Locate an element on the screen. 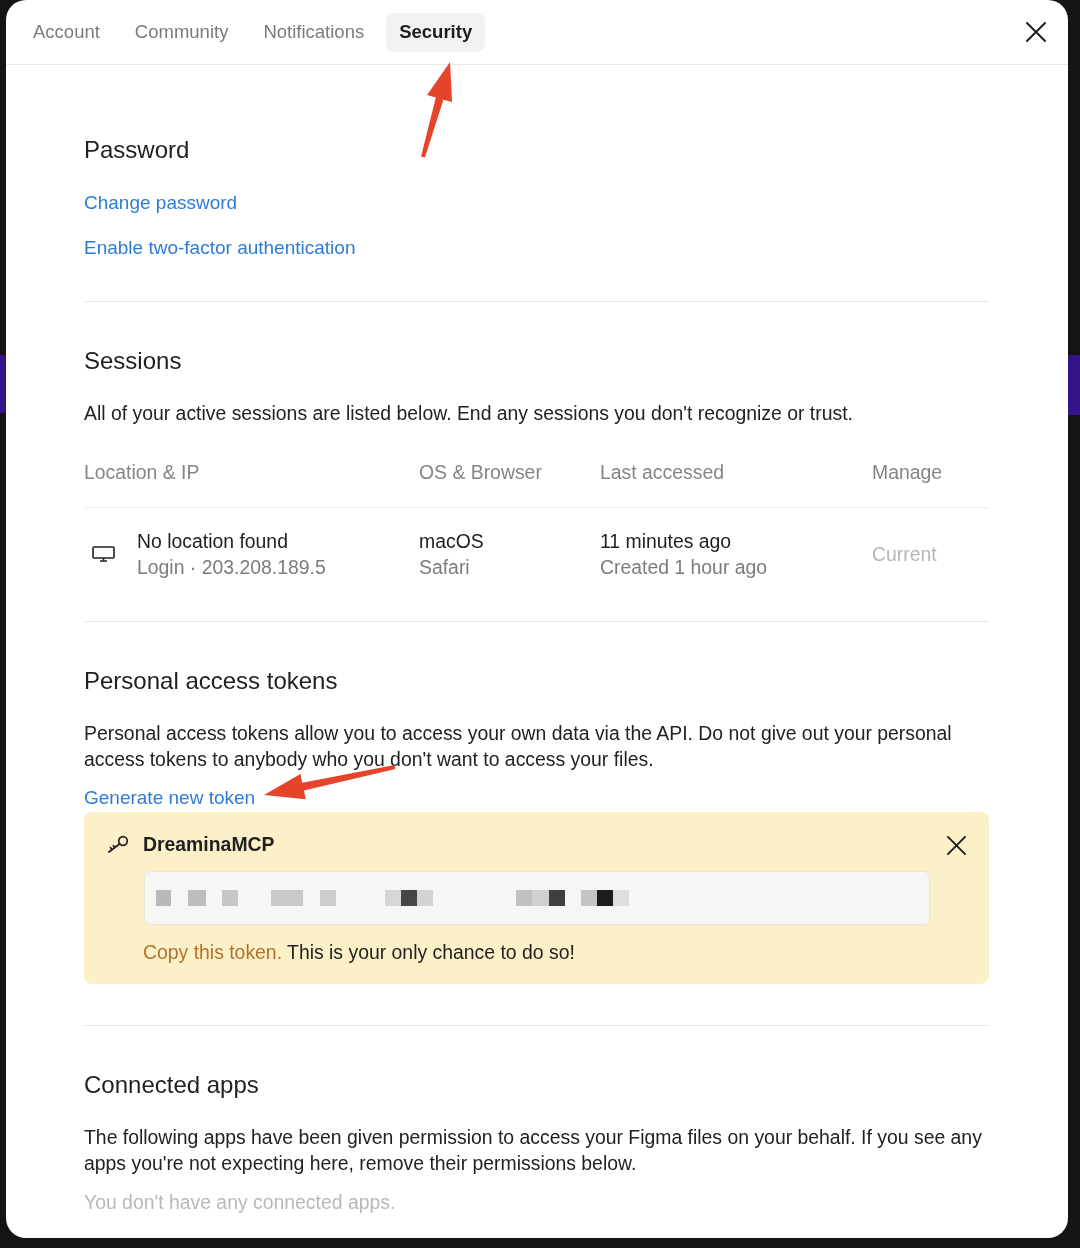  monitor-icon is located at coordinates (103, 554).